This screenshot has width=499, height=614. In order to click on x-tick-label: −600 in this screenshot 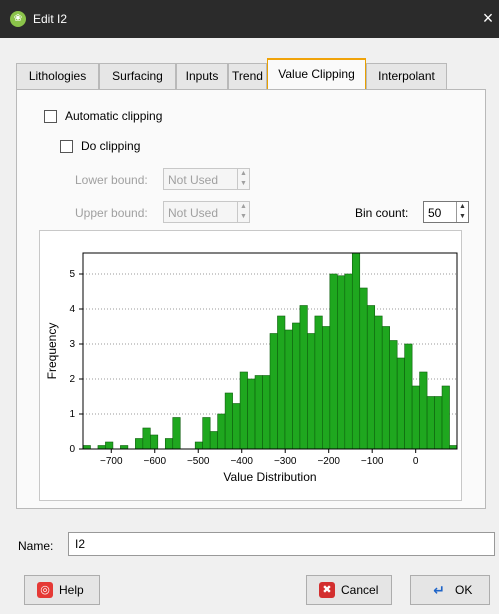, I will do `click(154, 461)`.